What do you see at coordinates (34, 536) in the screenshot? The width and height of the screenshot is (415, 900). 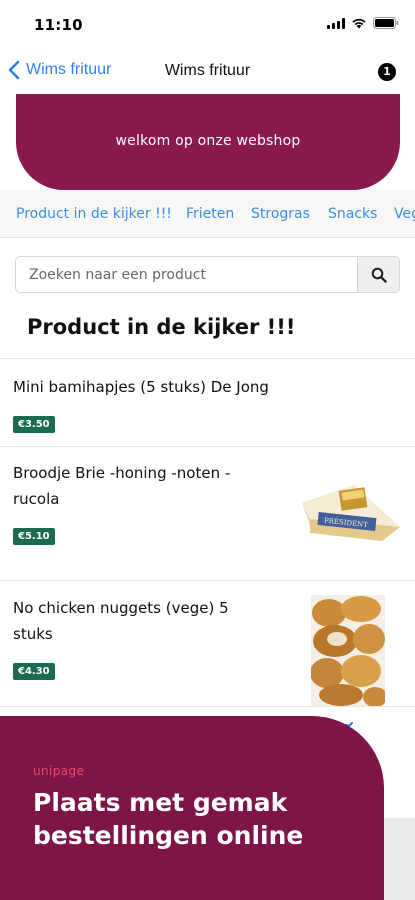 I see `price-badge: €5.10` at bounding box center [34, 536].